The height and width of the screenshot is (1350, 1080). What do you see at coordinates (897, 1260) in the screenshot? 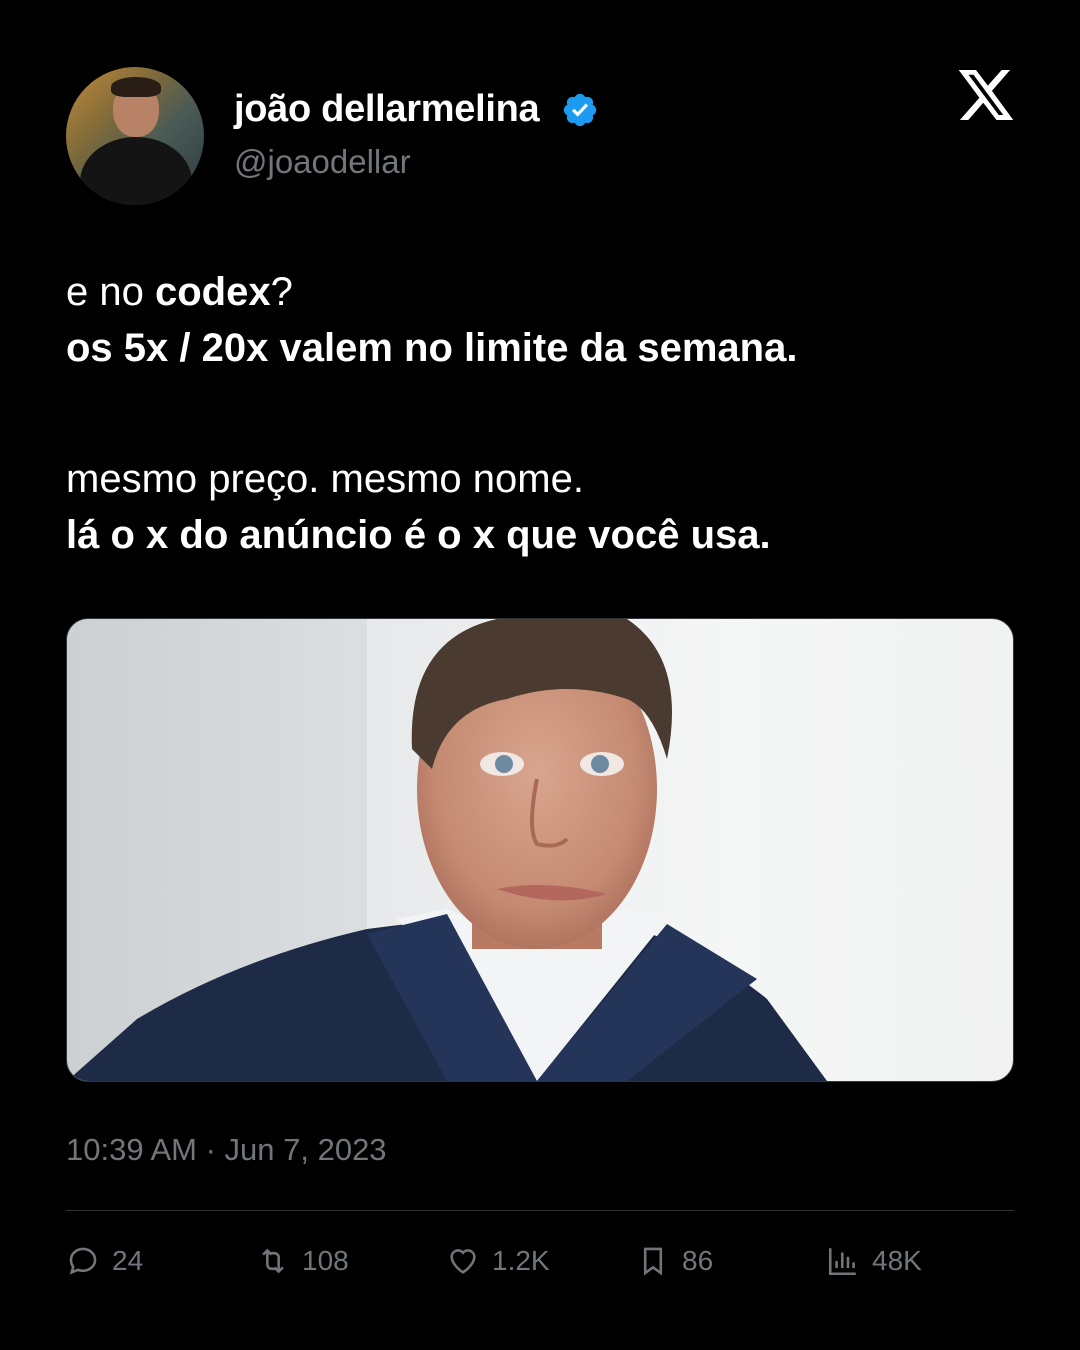
I see `views-count: 48K` at bounding box center [897, 1260].